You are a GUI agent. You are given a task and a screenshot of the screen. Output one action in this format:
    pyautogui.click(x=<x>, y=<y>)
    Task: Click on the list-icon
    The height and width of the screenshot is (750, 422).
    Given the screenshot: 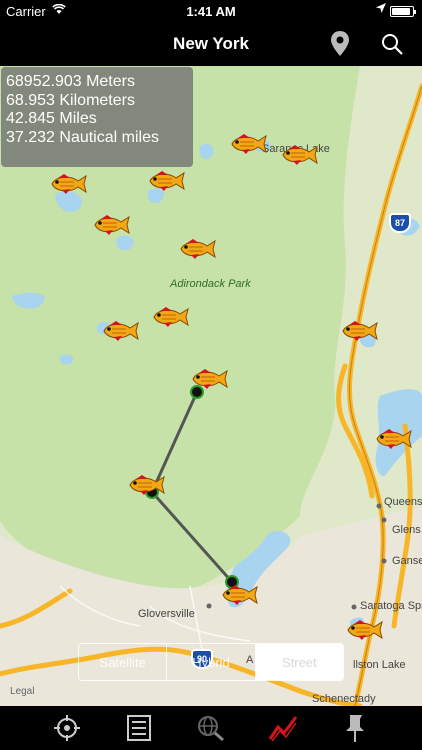 What is the action you would take?
    pyautogui.click(x=139, y=728)
    